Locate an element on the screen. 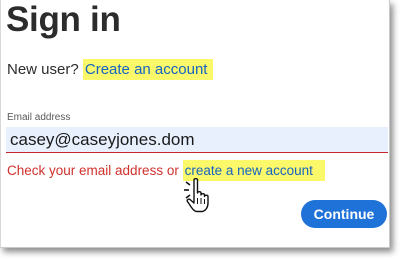 The width and height of the screenshot is (400, 259). create-account-link: Create an account is located at coordinates (146, 69).